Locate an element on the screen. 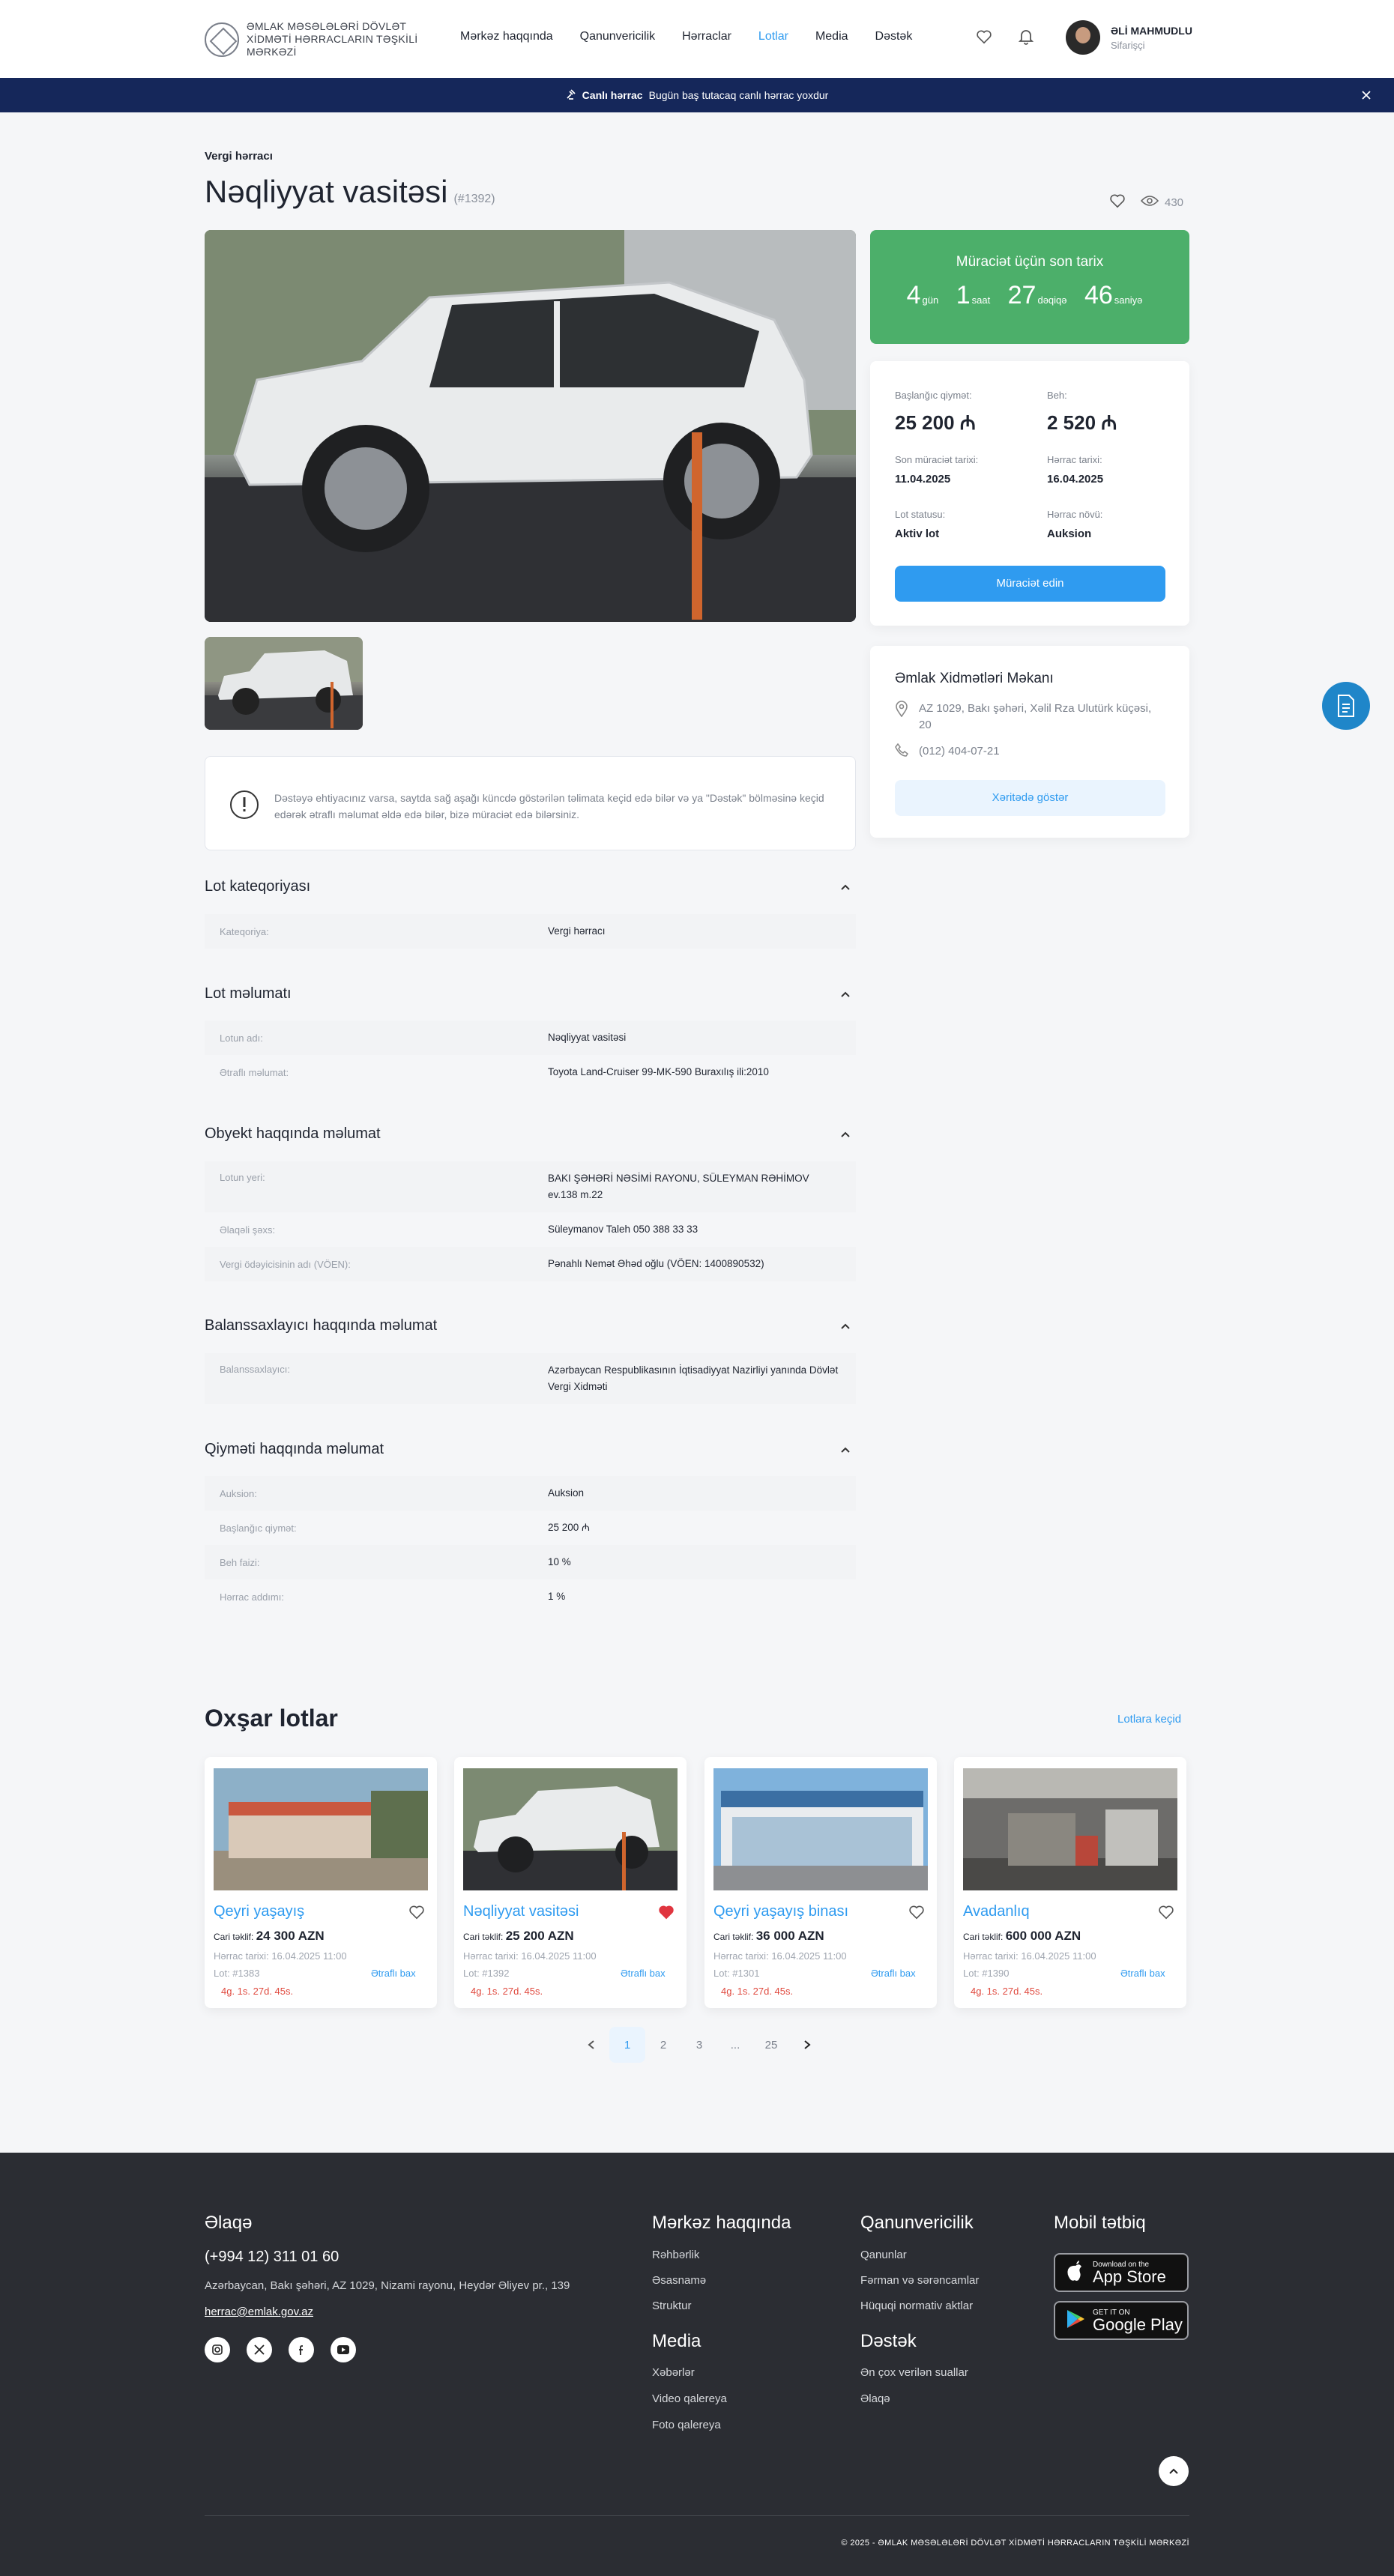 This screenshot has height=2576, width=1394. lot-card-name: Qeyri yaşayış binası is located at coordinates (780, 1911).